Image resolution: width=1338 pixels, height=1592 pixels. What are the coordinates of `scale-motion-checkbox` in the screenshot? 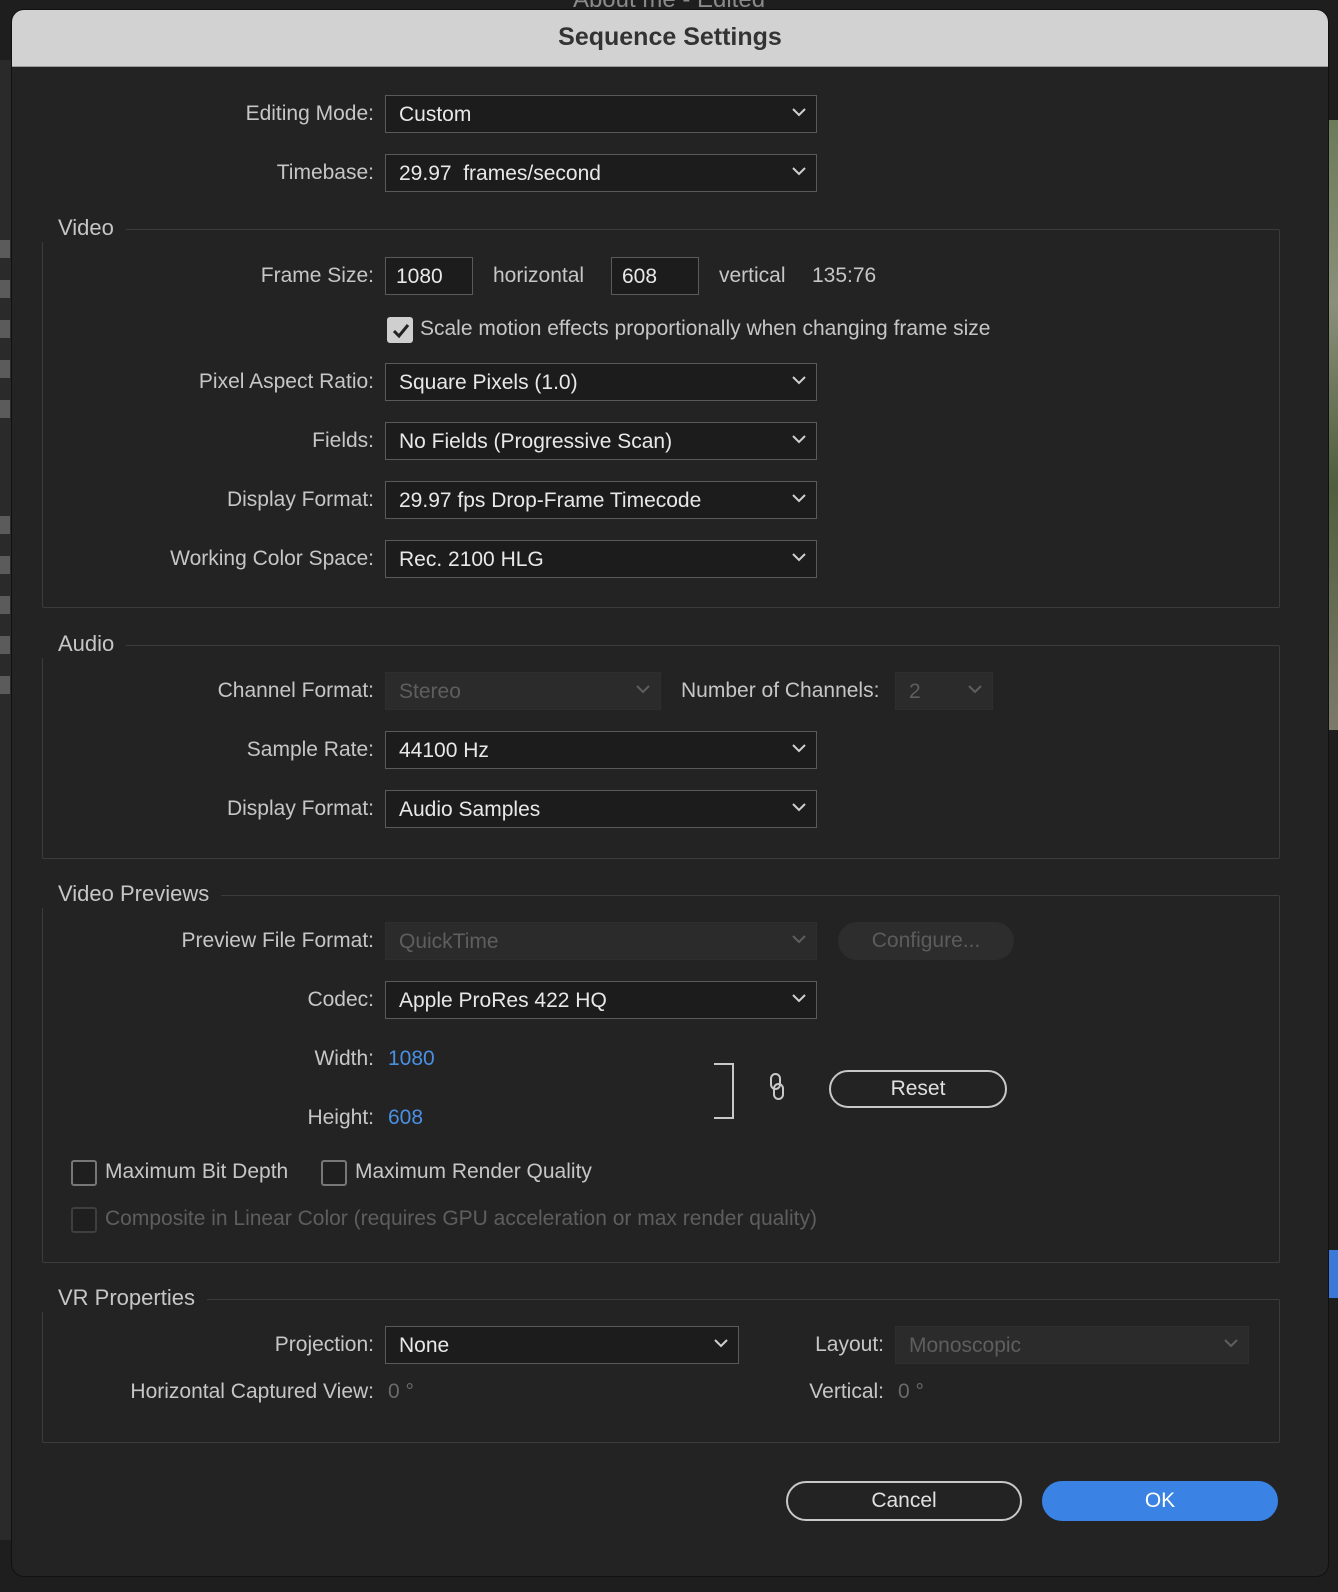 It's located at (400, 330).